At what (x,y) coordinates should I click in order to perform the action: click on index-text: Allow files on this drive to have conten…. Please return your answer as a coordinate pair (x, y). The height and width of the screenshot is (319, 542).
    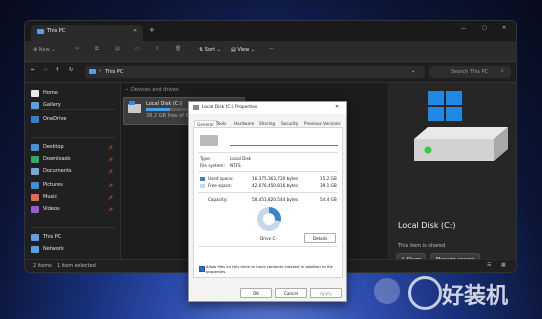
    Looking at the image, I should click on (269, 269).